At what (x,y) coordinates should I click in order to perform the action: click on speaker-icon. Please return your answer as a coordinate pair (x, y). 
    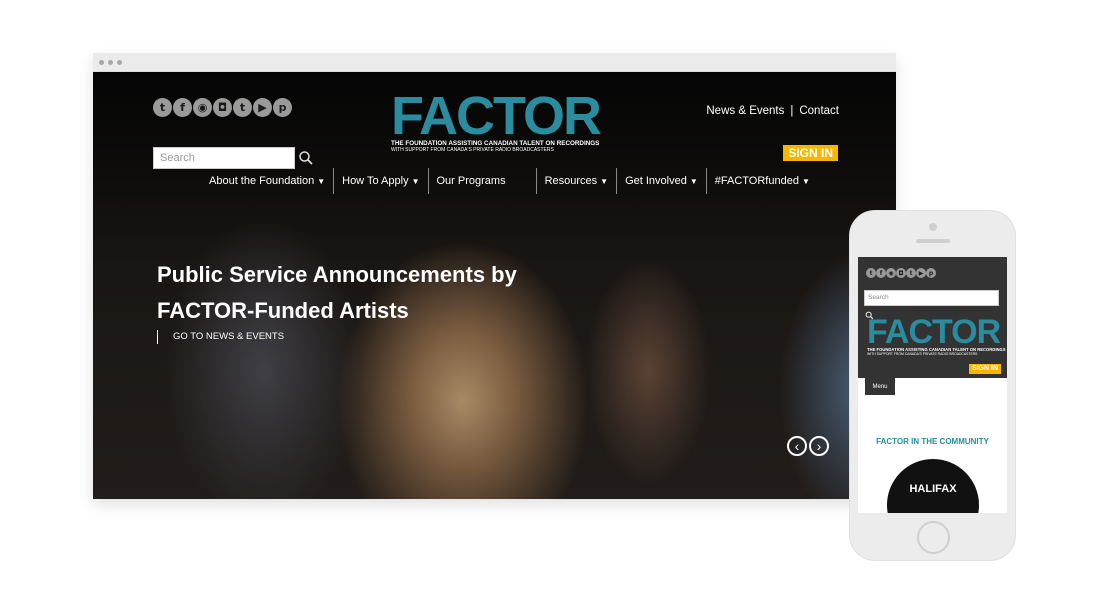
    Looking at the image, I should click on (933, 241).